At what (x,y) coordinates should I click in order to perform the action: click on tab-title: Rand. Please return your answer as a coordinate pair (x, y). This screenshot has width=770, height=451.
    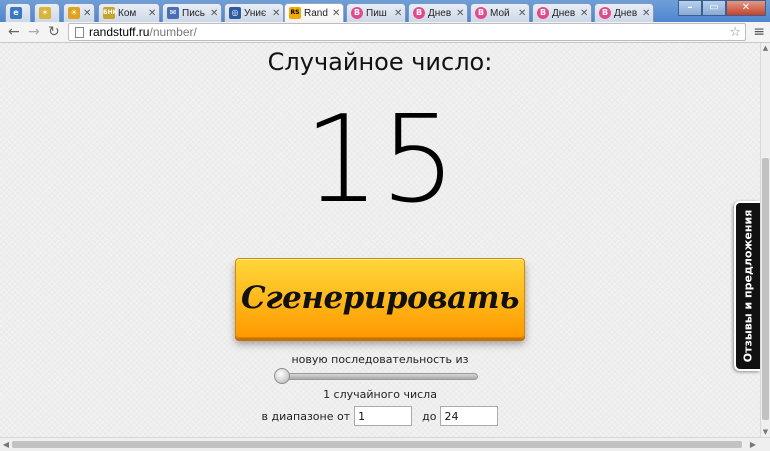
    Looking at the image, I should click on (316, 13).